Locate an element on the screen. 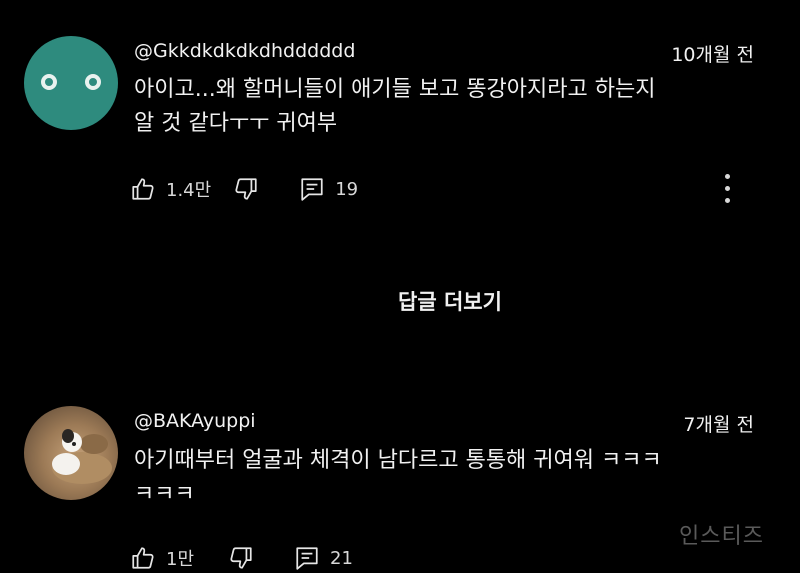 Image resolution: width=800 pixels, height=573 pixels. comment-text: 아기때부터 얼굴과 체격이 남다르고 통통해 귀여워 ㅋㅋㅋ ㅋㅋㅋ is located at coordinates (449, 478).